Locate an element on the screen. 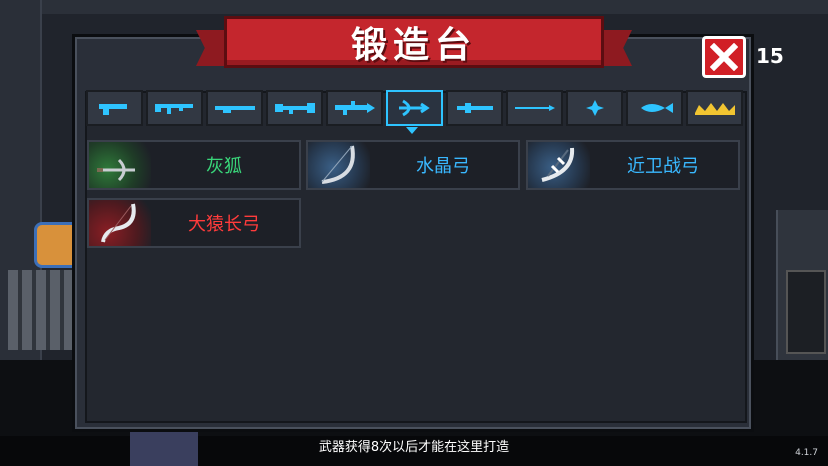  tab-assault-rifle is located at coordinates (174, 108).